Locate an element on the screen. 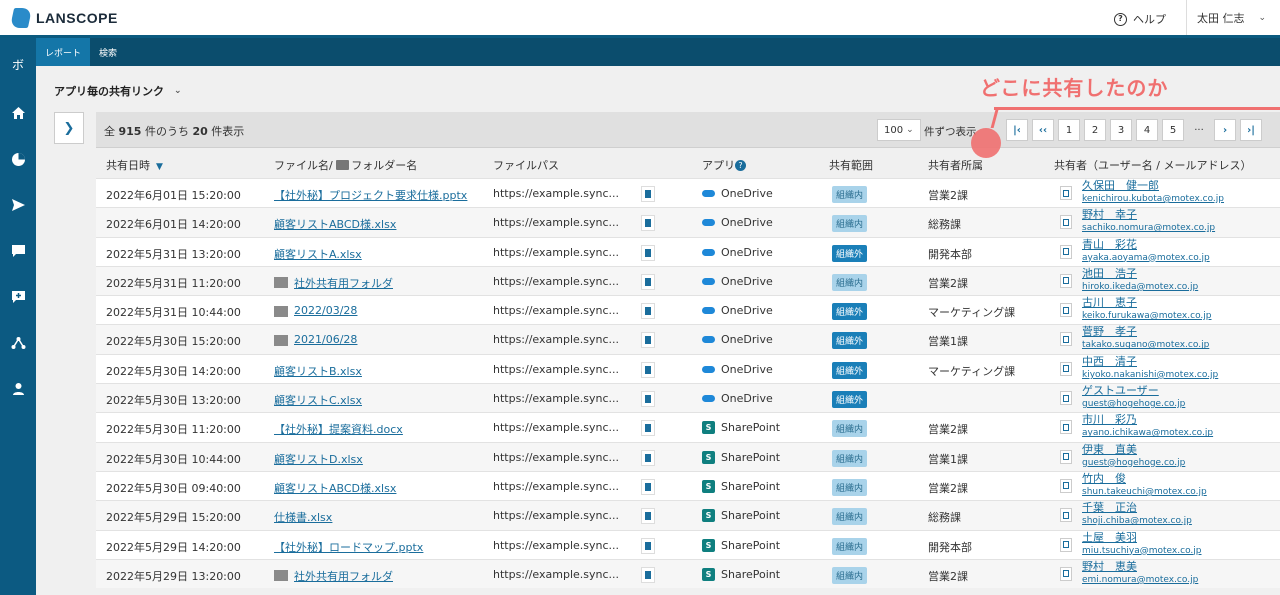  first-page-button: |‹ is located at coordinates (1017, 130).